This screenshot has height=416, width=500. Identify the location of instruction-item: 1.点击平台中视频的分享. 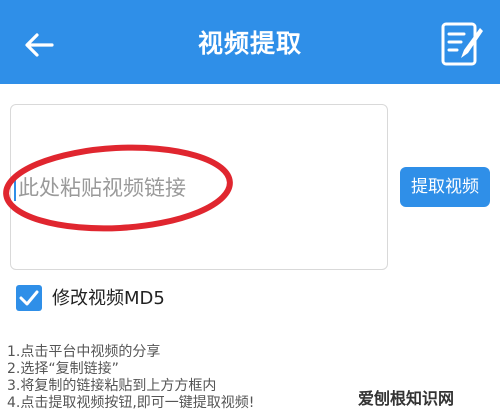
(84, 352).